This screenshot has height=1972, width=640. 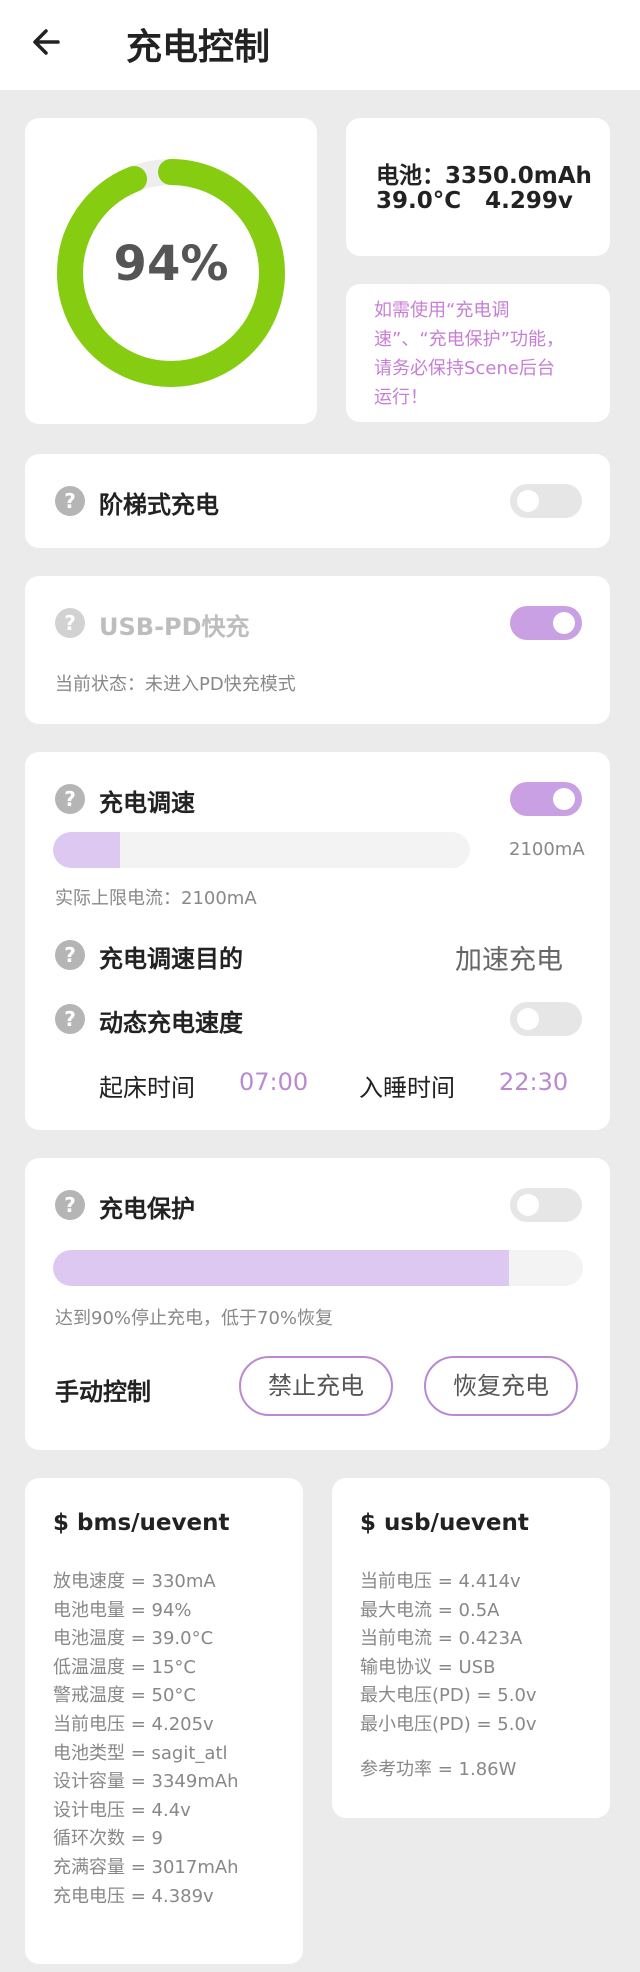 I want to click on charge-protect-card: ? 充电保护 达到90%停止充电，低于70%恢复 手动控制 禁止充电 恢复充电, so click(x=317, y=1304).